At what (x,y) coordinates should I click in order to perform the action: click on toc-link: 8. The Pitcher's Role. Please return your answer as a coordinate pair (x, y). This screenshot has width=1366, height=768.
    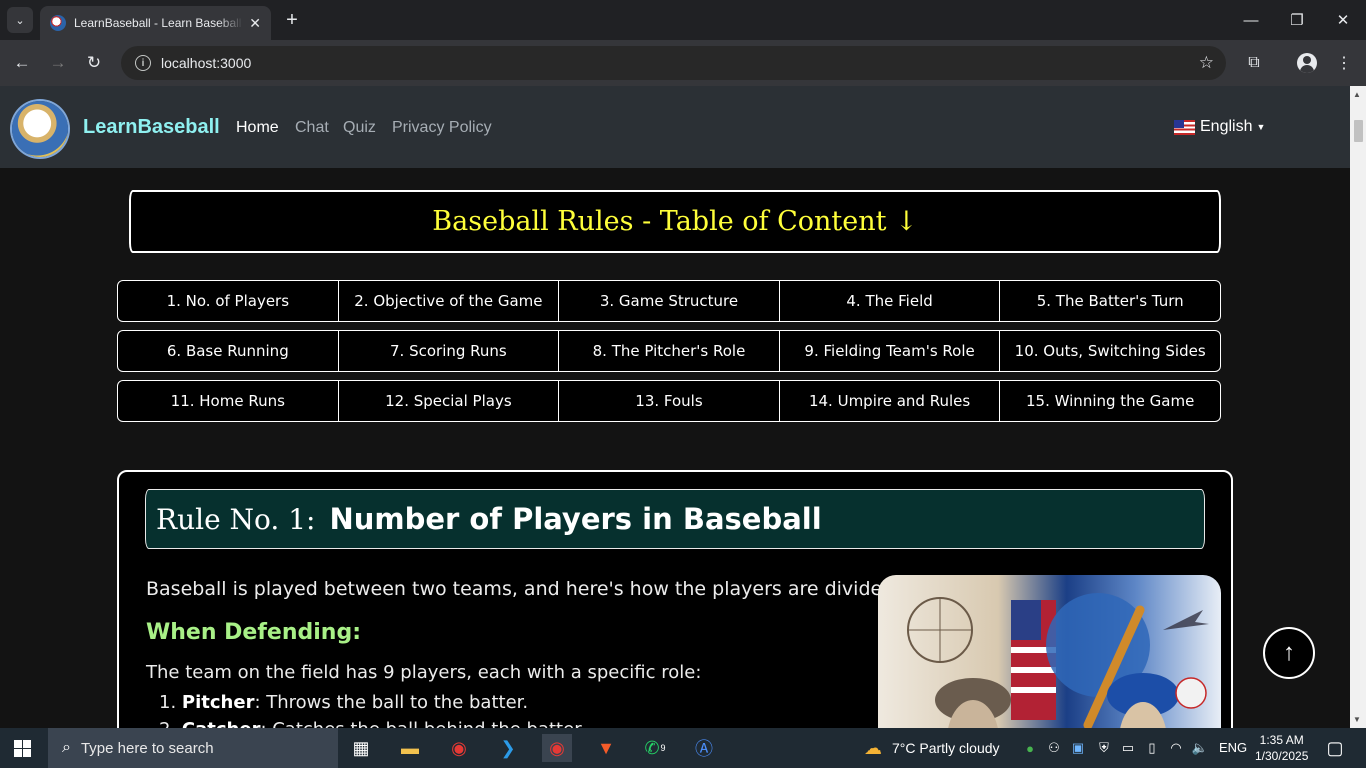
    Looking at the image, I should click on (669, 351).